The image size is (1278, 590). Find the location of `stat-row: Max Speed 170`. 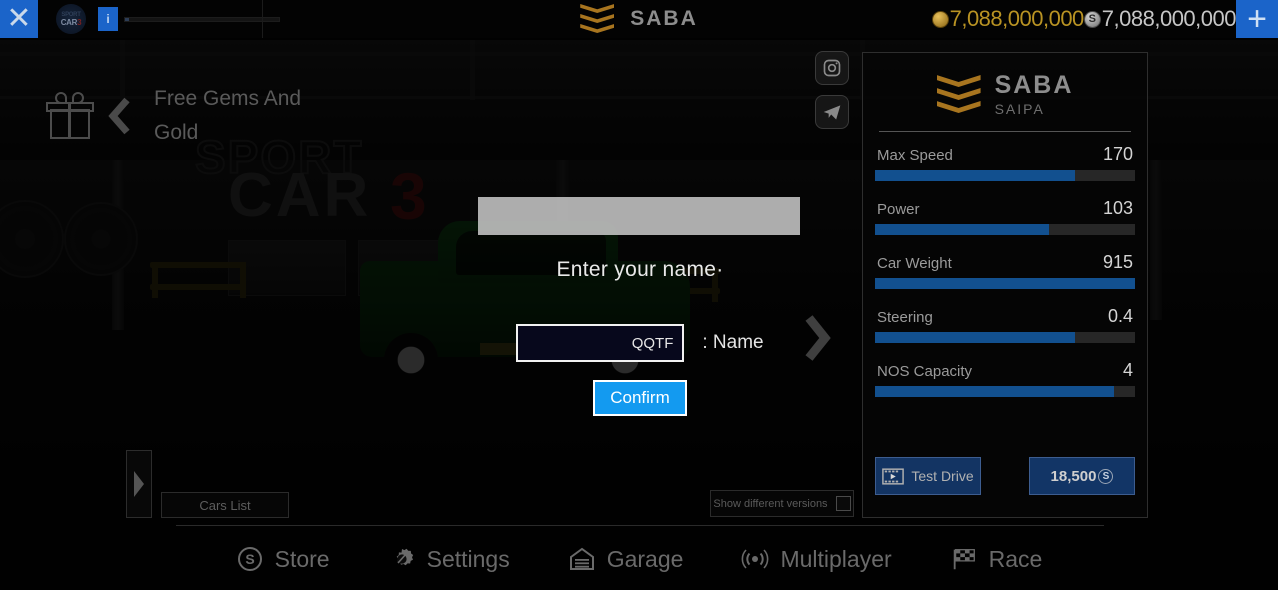

stat-row: Max Speed 170 is located at coordinates (1005, 162).